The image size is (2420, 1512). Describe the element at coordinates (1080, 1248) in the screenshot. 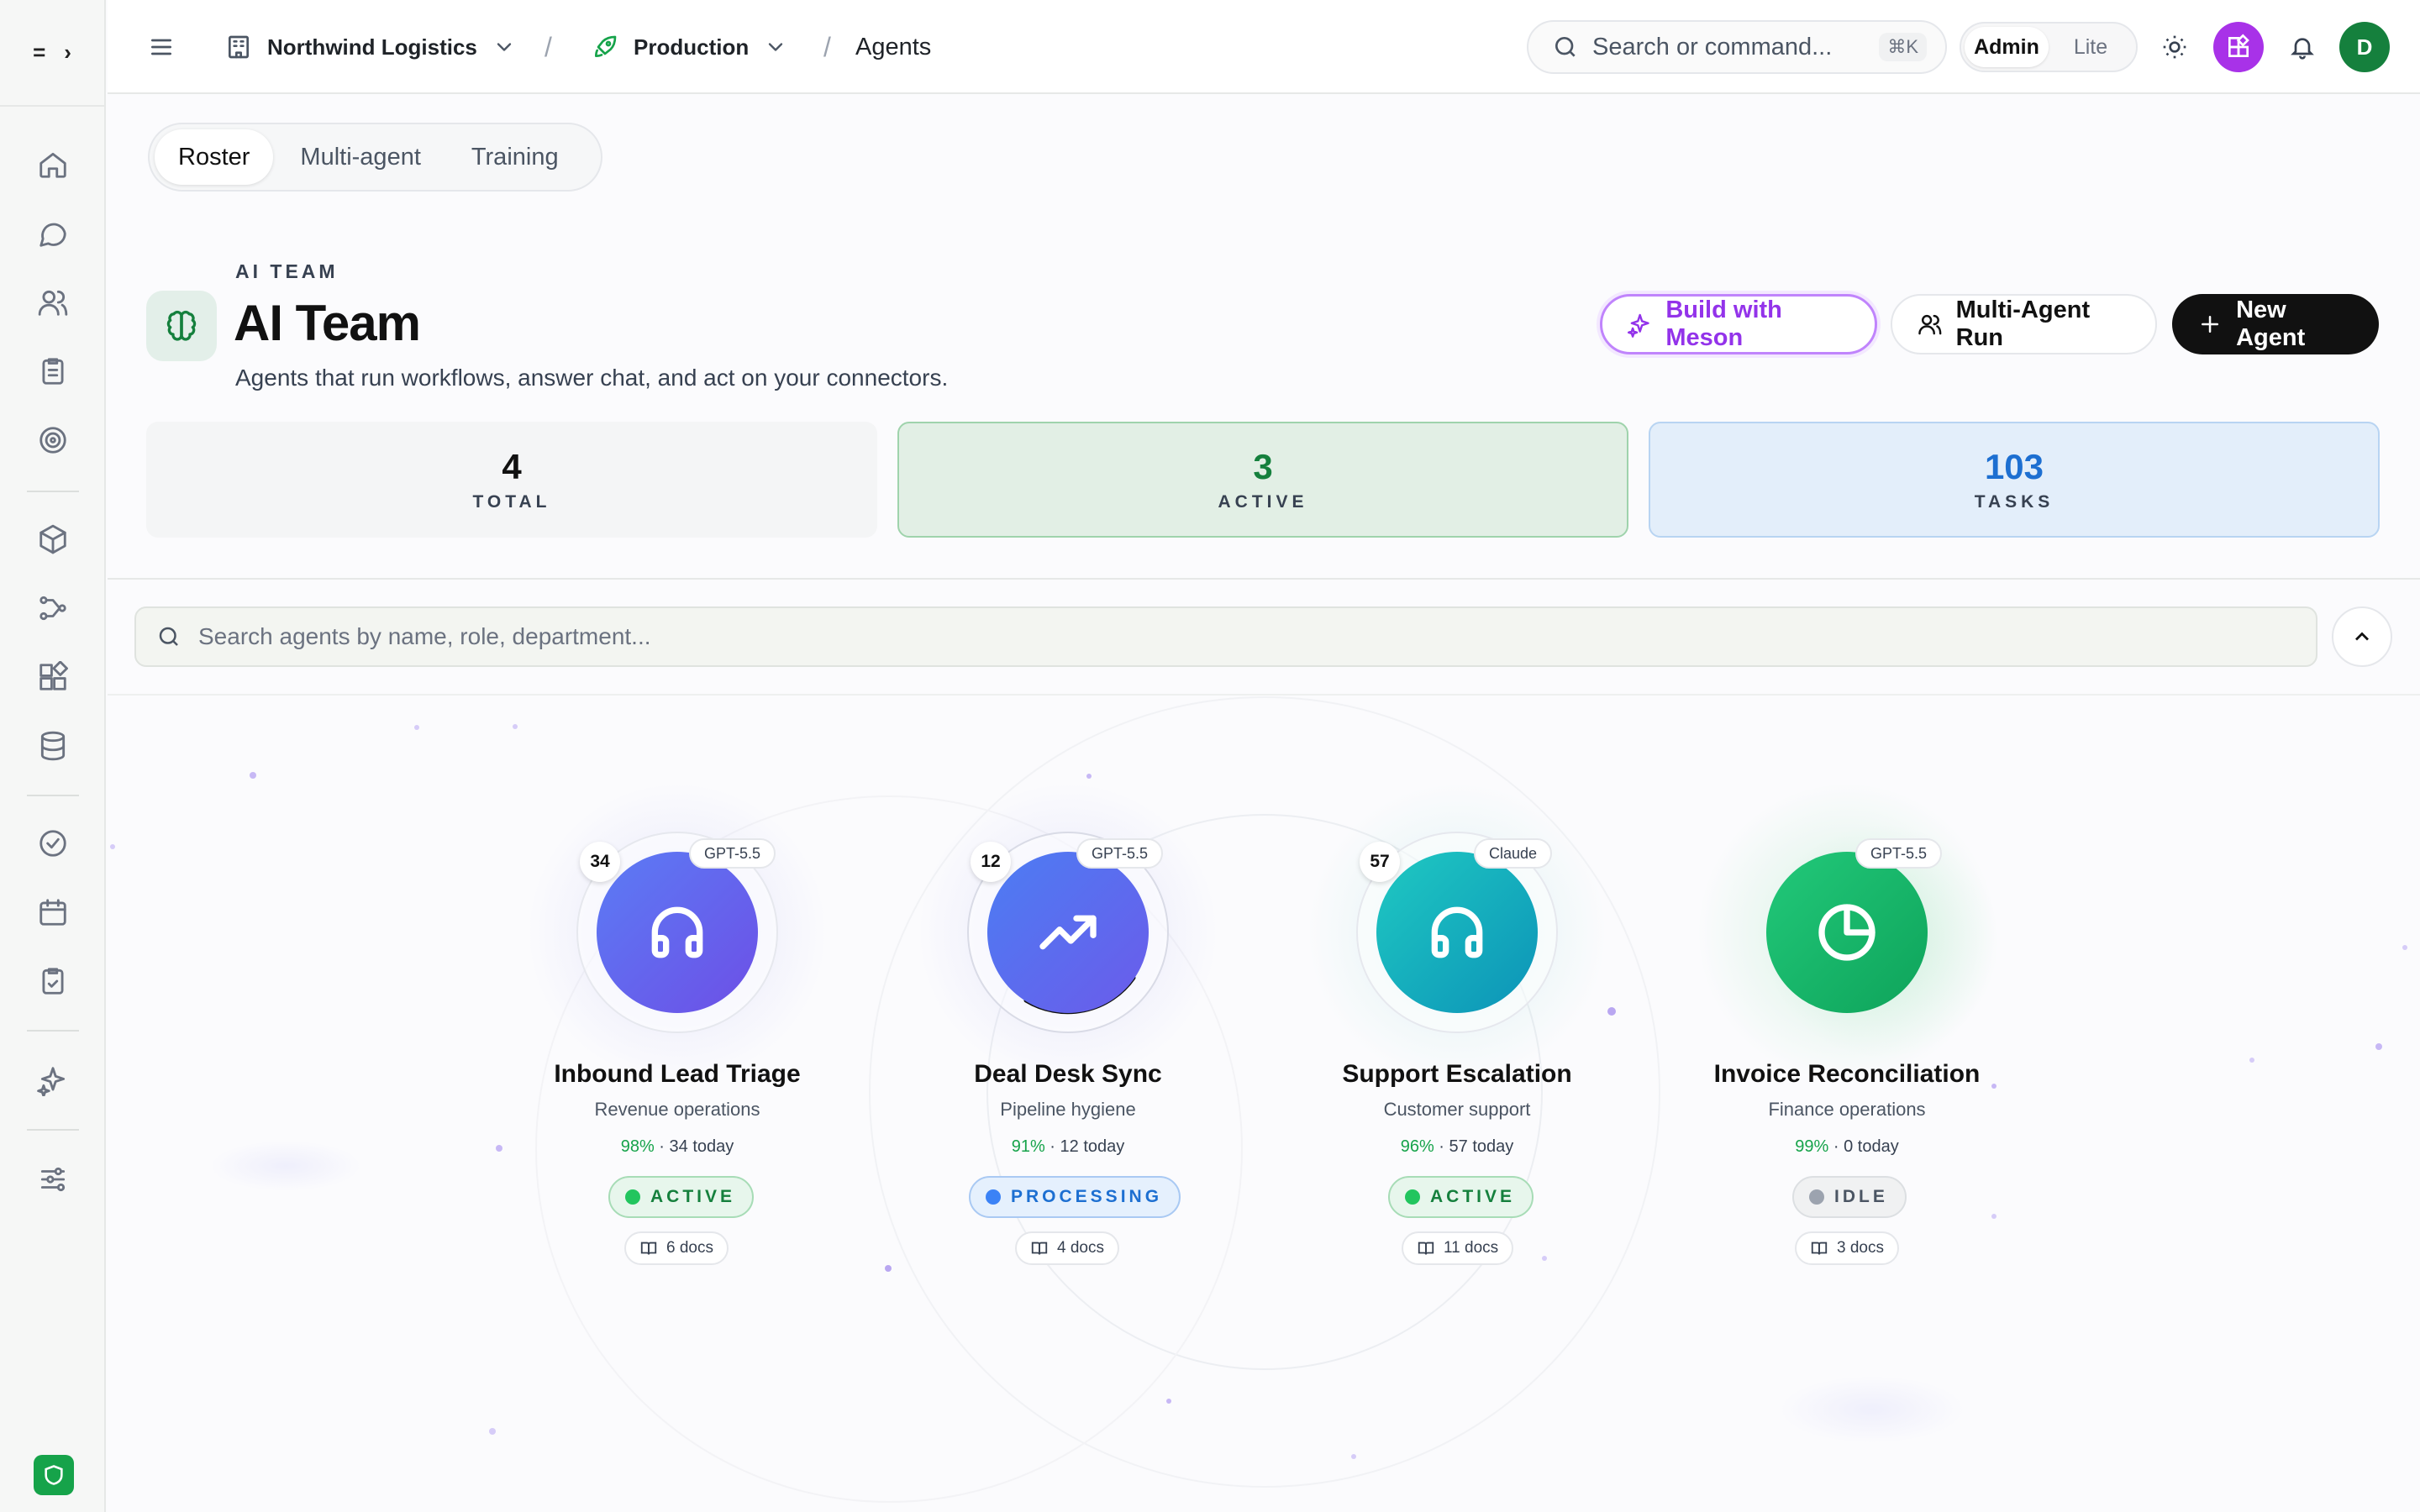

I see `docs-count: 4 docs` at that location.